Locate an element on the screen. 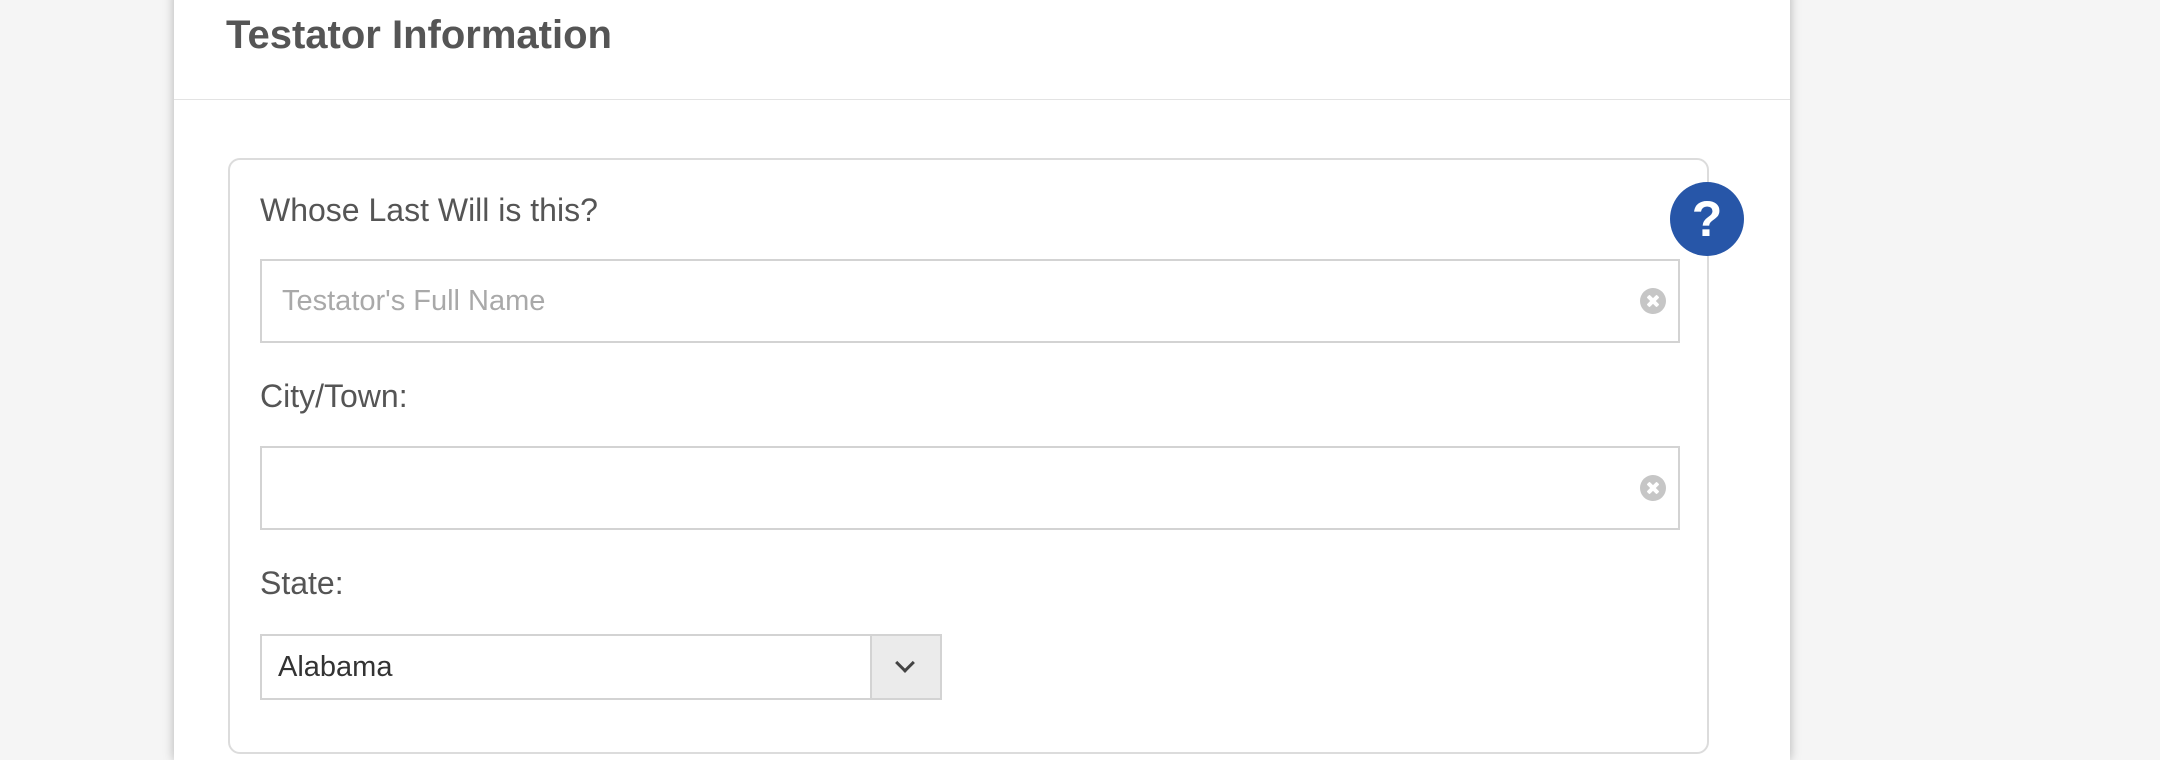 This screenshot has width=2160, height=760. question-mark-icon: ? is located at coordinates (1707, 219).